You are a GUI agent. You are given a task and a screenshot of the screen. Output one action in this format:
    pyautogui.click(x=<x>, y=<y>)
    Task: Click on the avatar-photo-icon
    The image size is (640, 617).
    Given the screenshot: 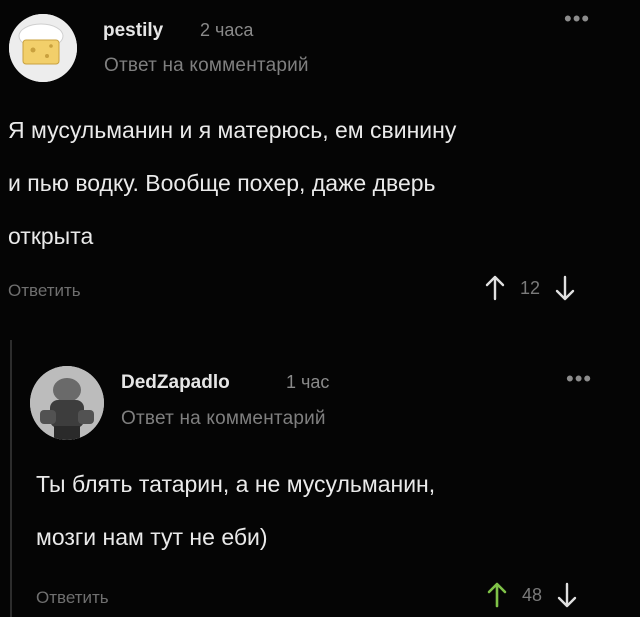 What is the action you would take?
    pyautogui.click(x=67, y=403)
    